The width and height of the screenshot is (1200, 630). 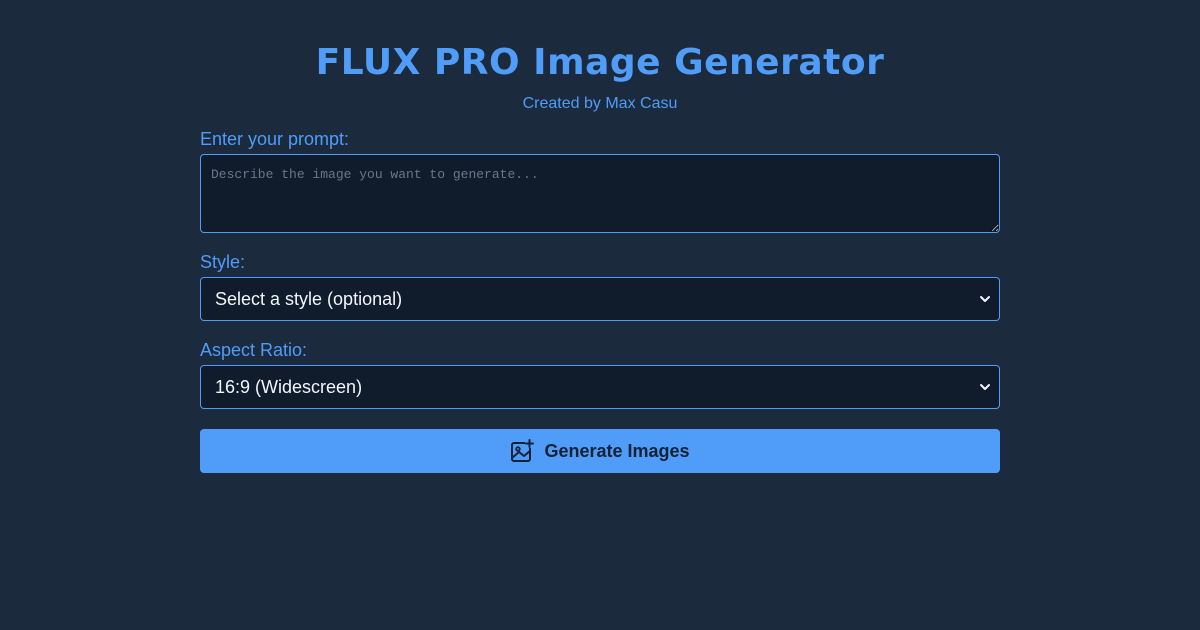 What do you see at coordinates (309, 299) in the screenshot?
I see `style-select-value: Select a style (optional)` at bounding box center [309, 299].